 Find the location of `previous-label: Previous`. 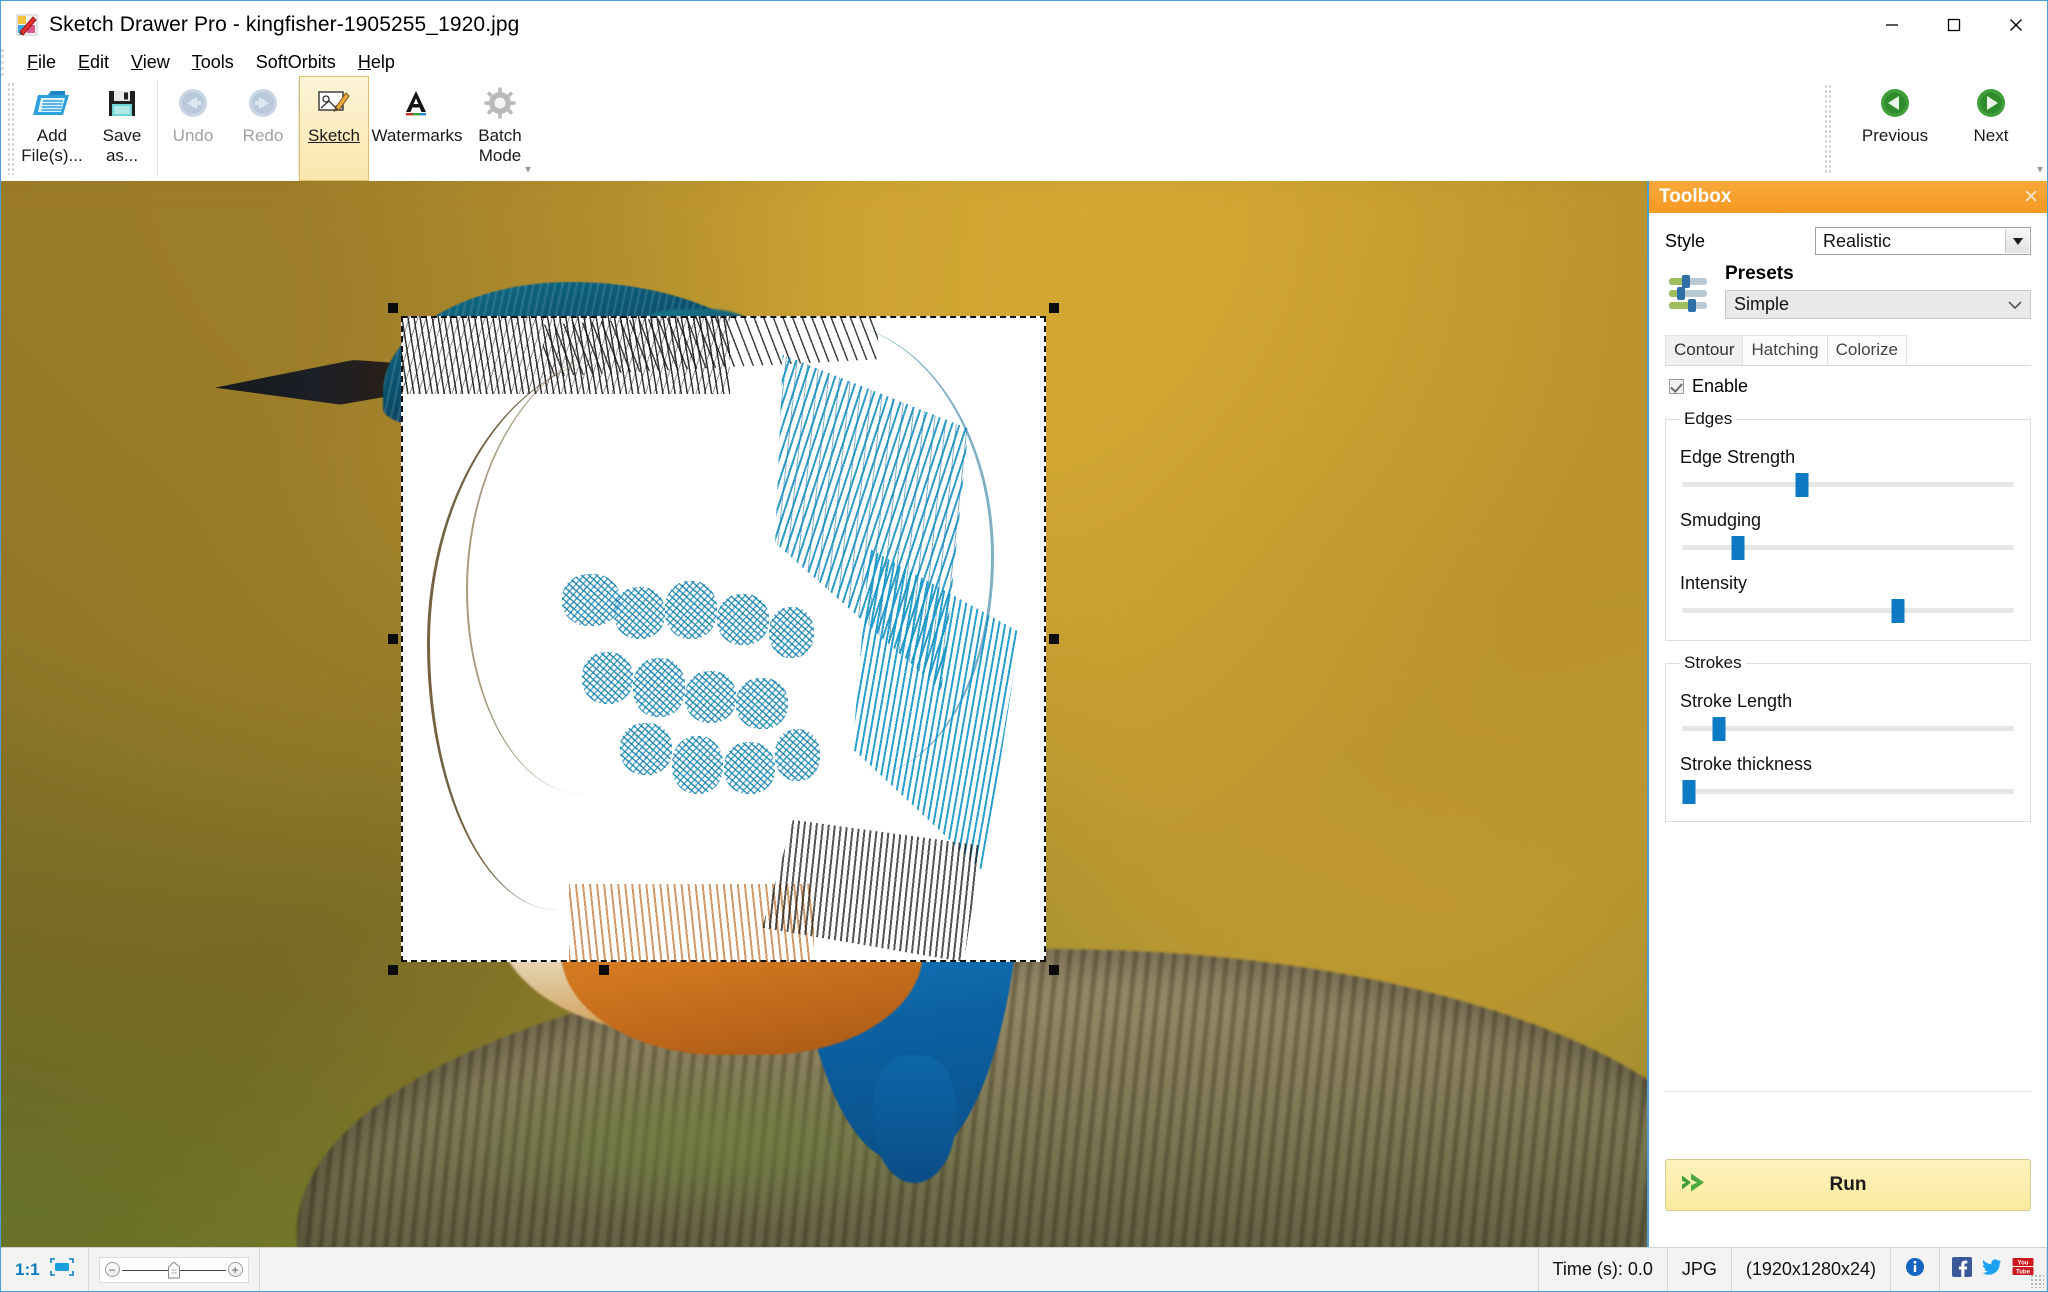

previous-label: Previous is located at coordinates (1895, 135).